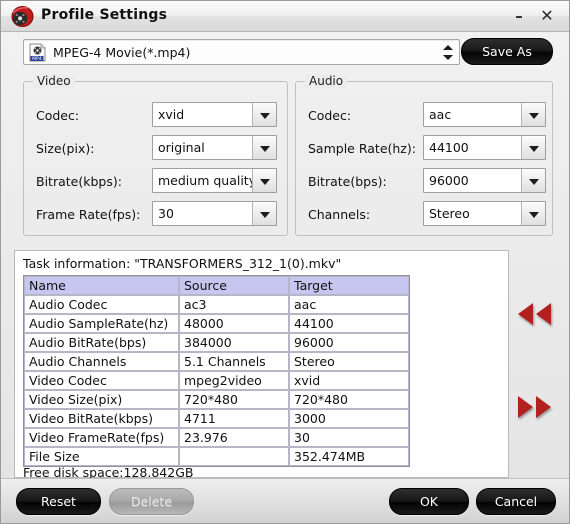  What do you see at coordinates (65, 148) in the screenshot?
I see `video-size-label: Size(pix):` at bounding box center [65, 148].